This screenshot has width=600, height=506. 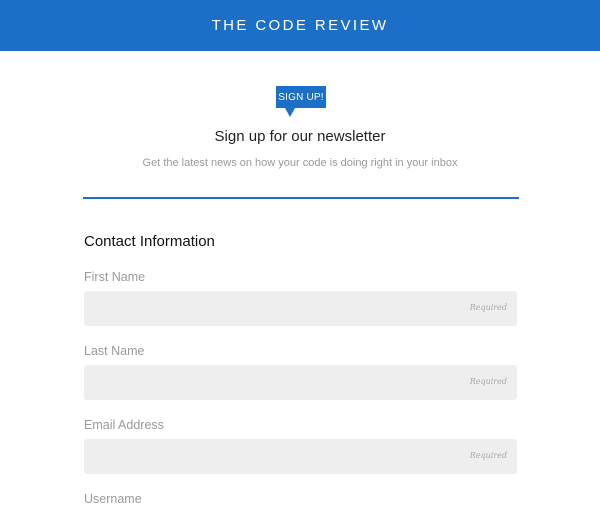 I want to click on last-name-label: Last Name, so click(x=114, y=351).